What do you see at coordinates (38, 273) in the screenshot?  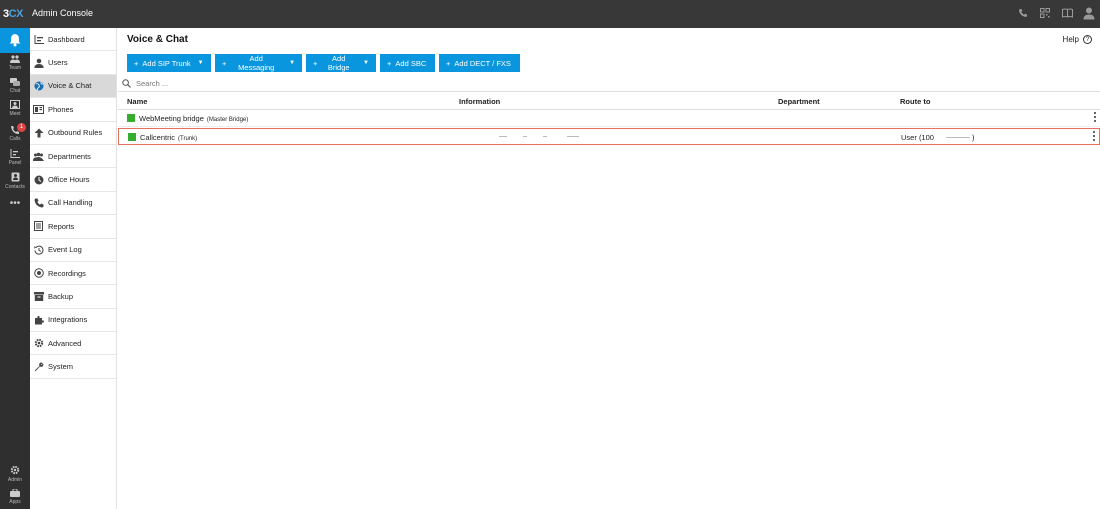 I see `record-icon` at bounding box center [38, 273].